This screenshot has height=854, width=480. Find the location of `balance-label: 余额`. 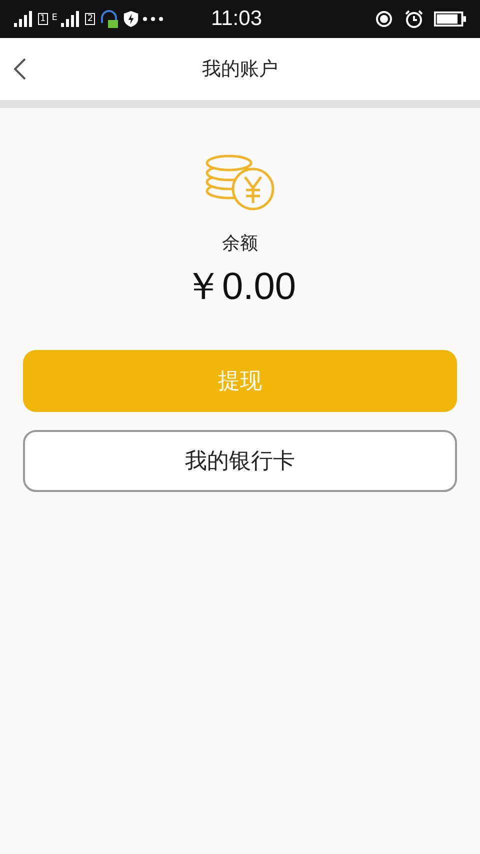

balance-label: 余额 is located at coordinates (240, 243).